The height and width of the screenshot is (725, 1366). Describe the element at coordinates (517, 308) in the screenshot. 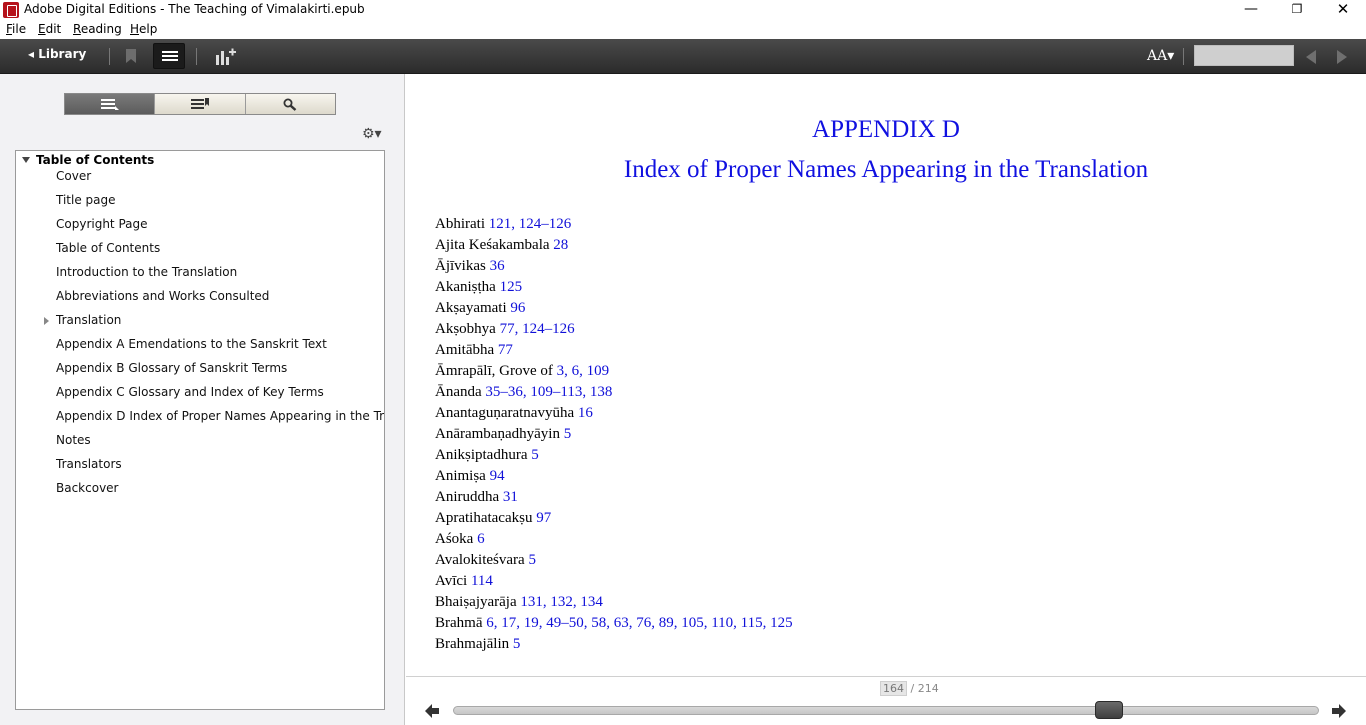

I see `index-entry-page-links: 96` at that location.